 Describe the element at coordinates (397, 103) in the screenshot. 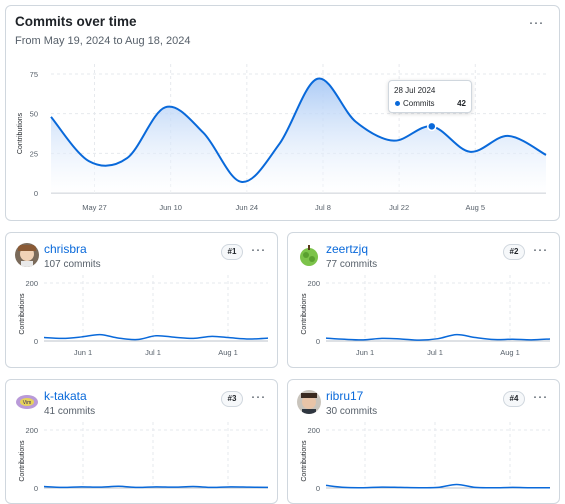

I see `tooltip-series-dot` at that location.